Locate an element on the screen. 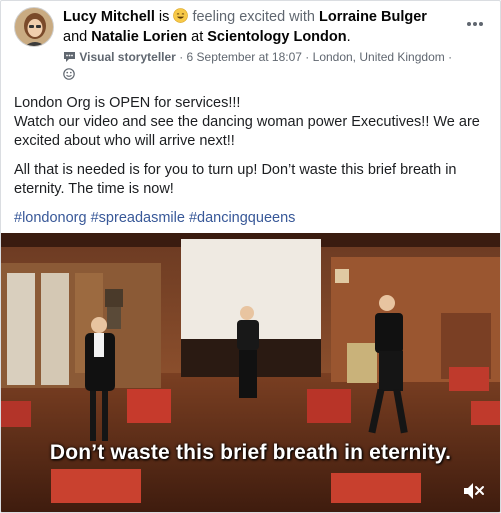 The width and height of the screenshot is (501, 513). audience-globe-icon is located at coordinates (69, 74).